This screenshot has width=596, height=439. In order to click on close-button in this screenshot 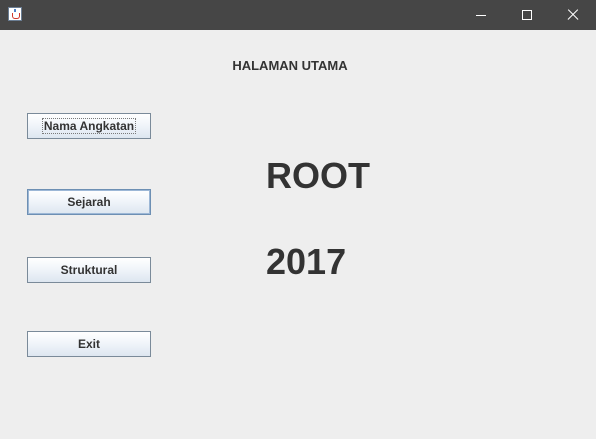, I will do `click(573, 15)`.